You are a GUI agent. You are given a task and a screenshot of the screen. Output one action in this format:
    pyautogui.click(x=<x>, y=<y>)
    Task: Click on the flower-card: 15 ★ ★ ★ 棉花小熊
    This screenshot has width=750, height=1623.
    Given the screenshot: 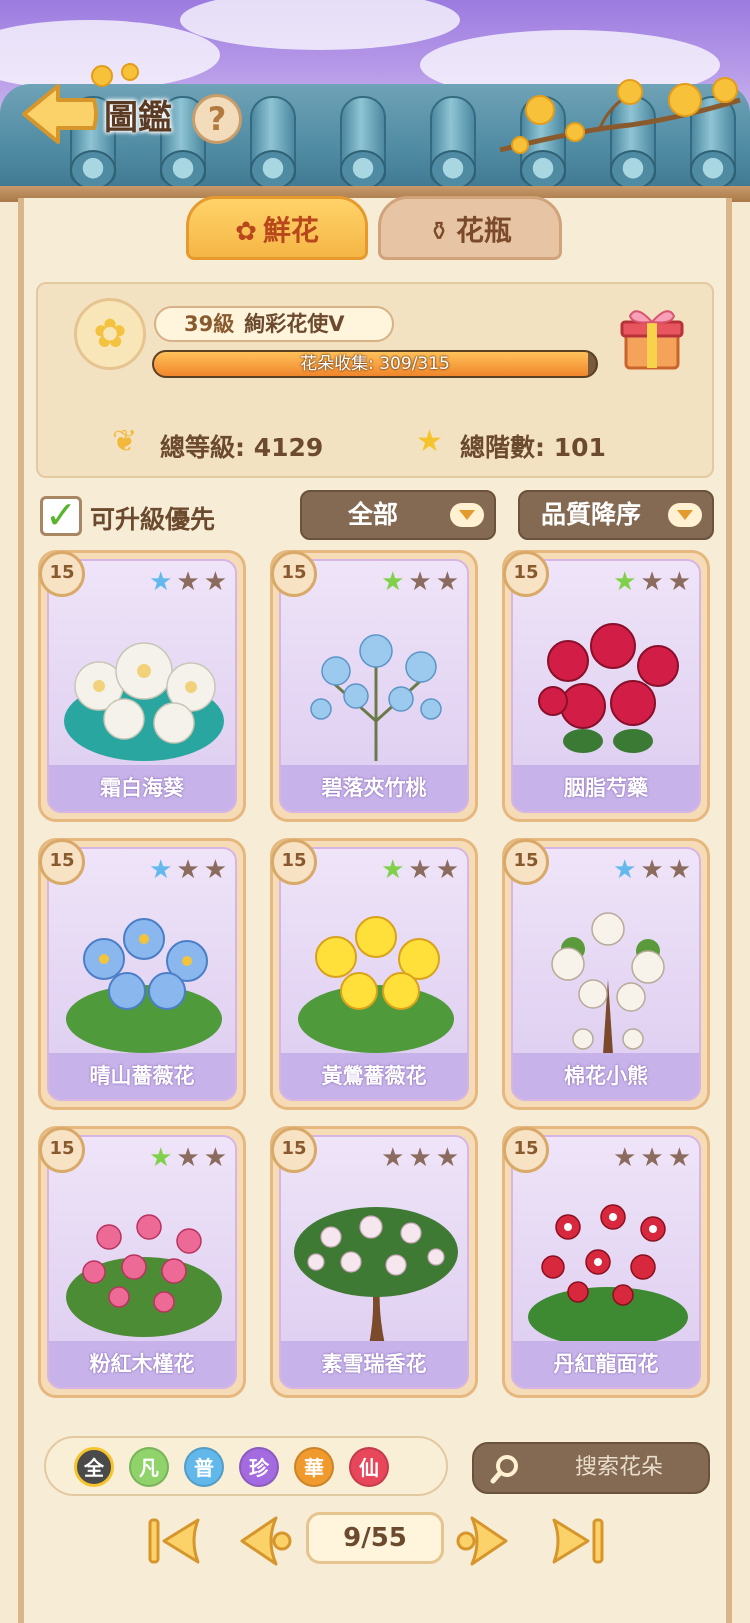 What is the action you would take?
    pyautogui.click(x=606, y=974)
    